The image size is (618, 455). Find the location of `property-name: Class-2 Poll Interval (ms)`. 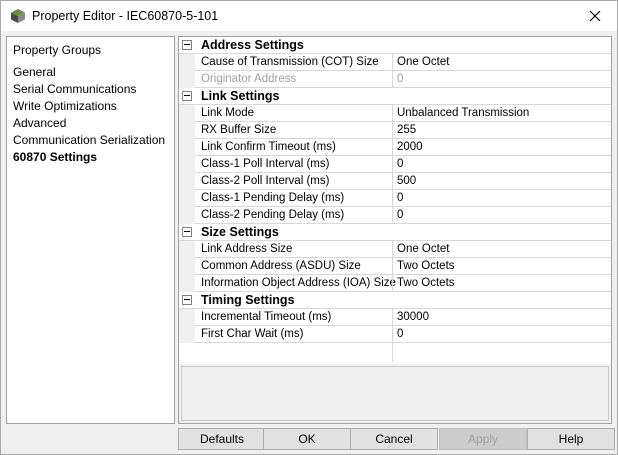

property-name: Class-2 Poll Interval (ms) is located at coordinates (265, 181).